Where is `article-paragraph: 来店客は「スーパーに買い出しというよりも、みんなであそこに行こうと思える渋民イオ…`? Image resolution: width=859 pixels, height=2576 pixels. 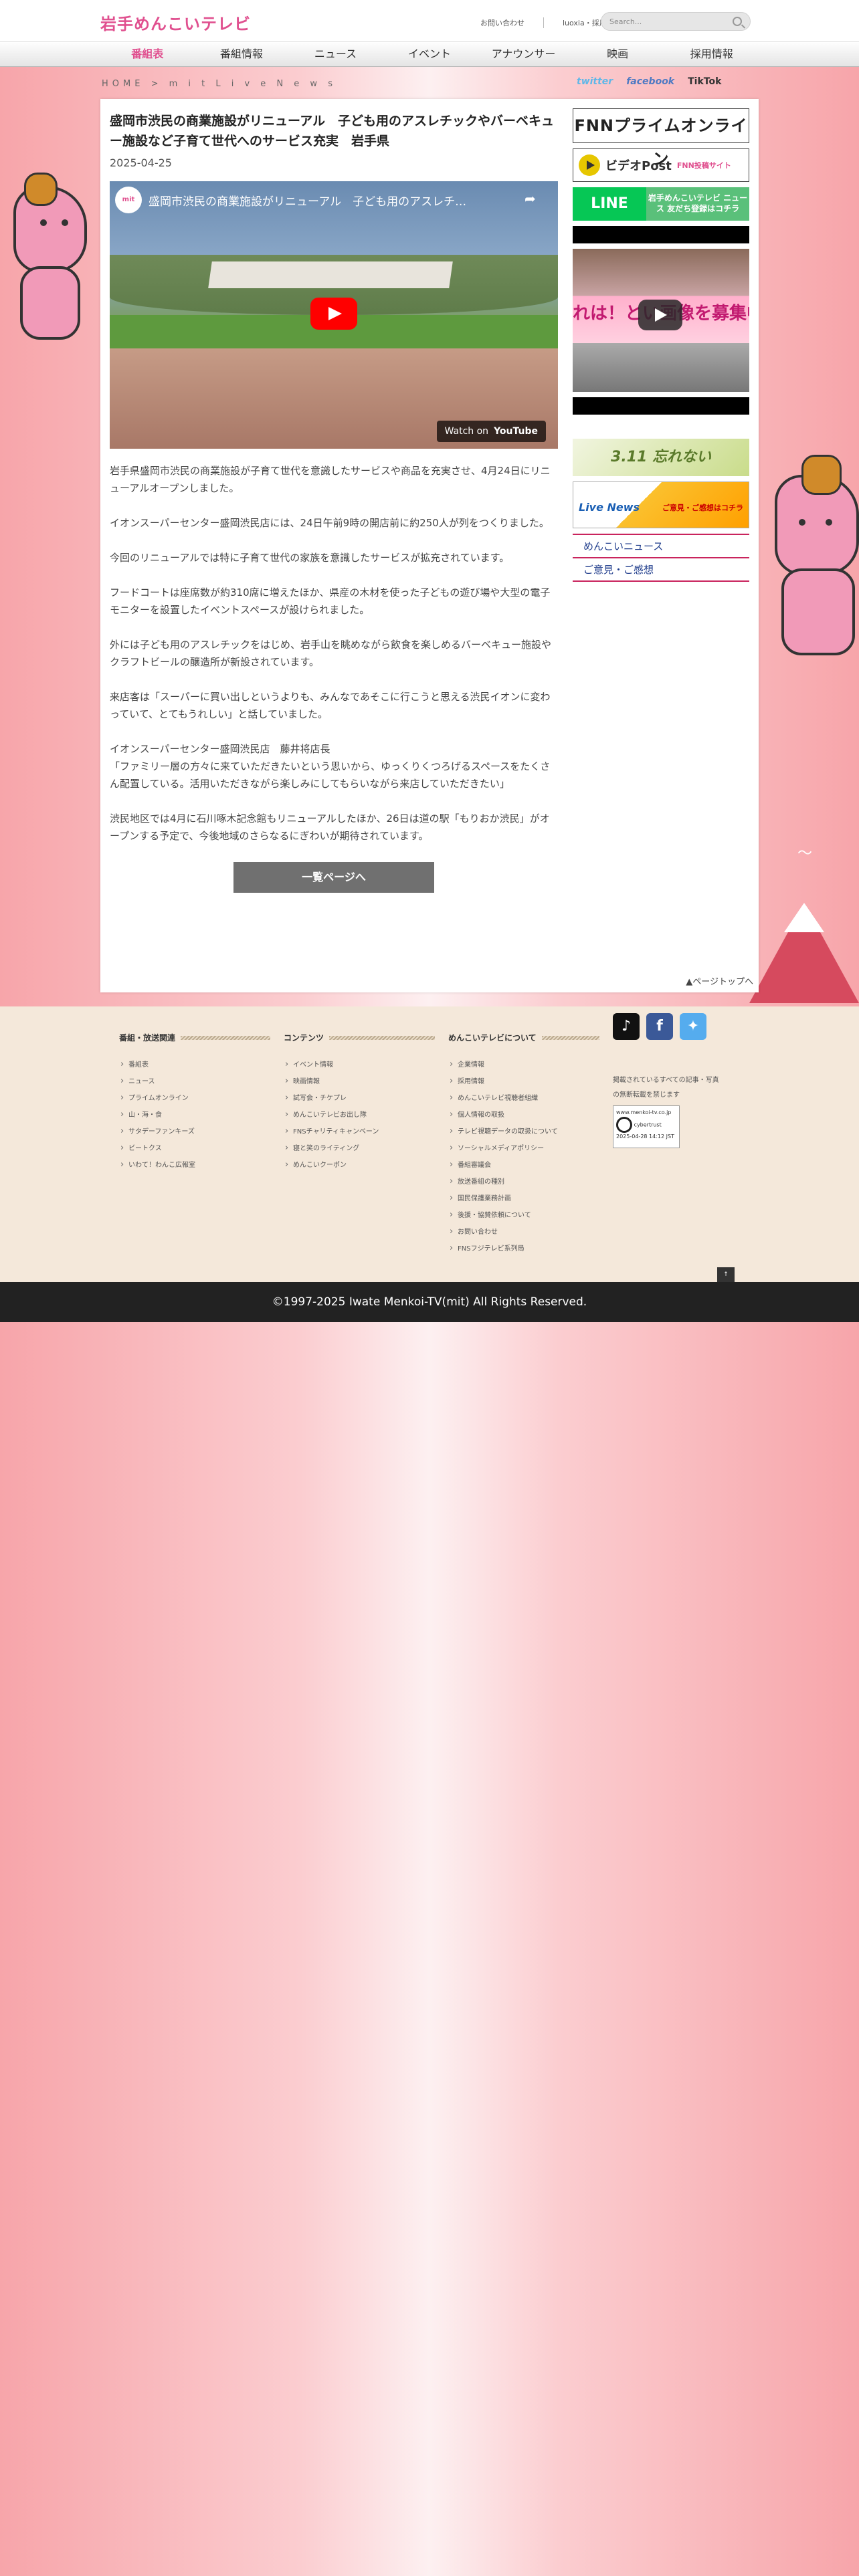
article-paragraph: 来店客は「スーパーに買い出しというよりも、みんなであそこに行こうと思える渋民イオ… is located at coordinates (330, 706).